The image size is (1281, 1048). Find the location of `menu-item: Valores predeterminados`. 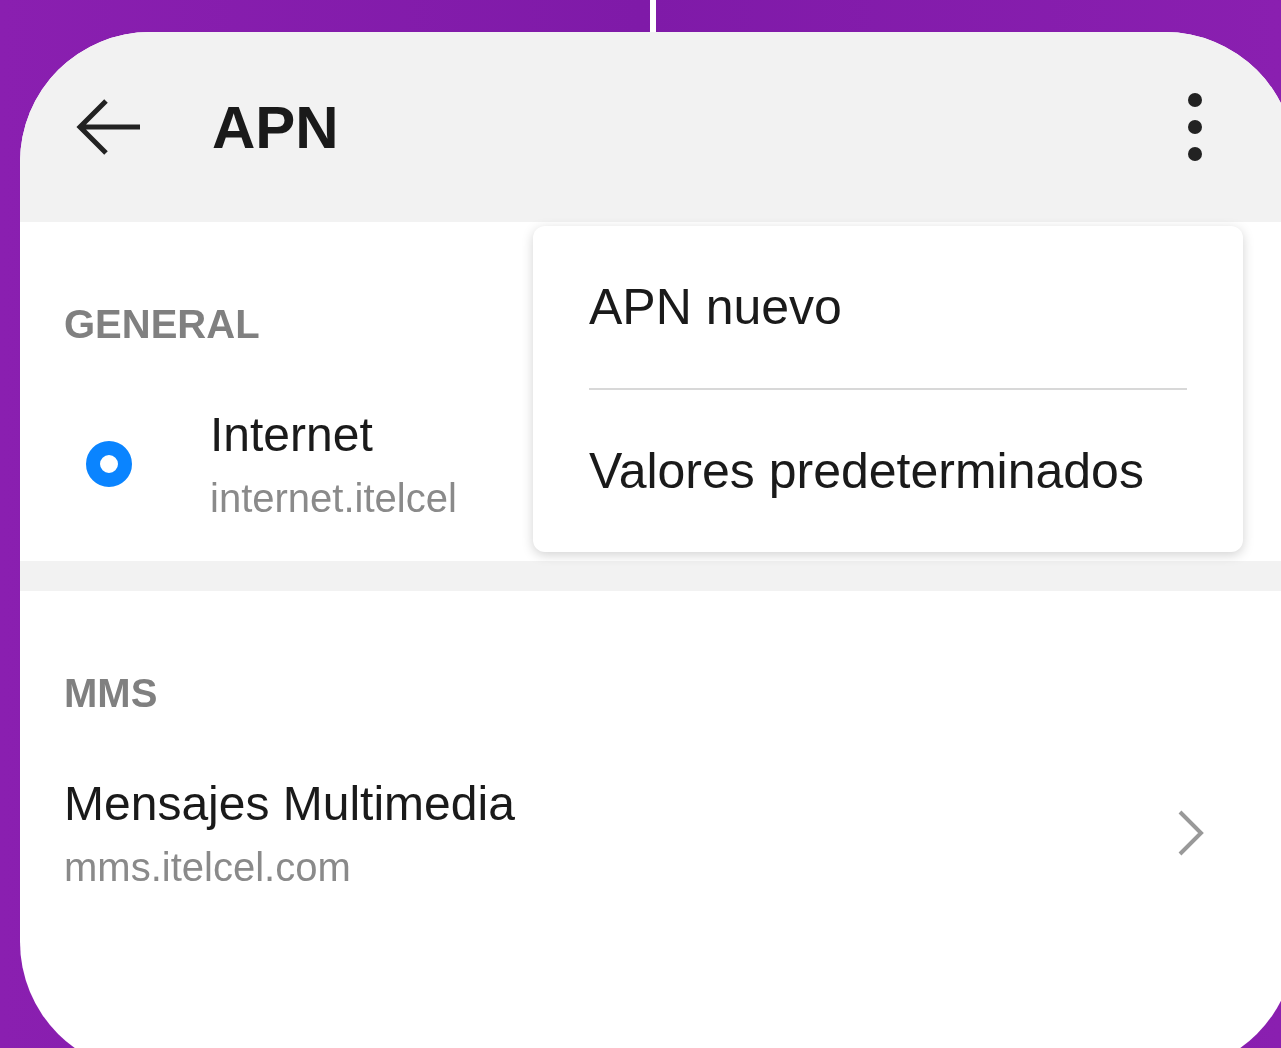

menu-item: Valores predeterminados is located at coordinates (888, 471).